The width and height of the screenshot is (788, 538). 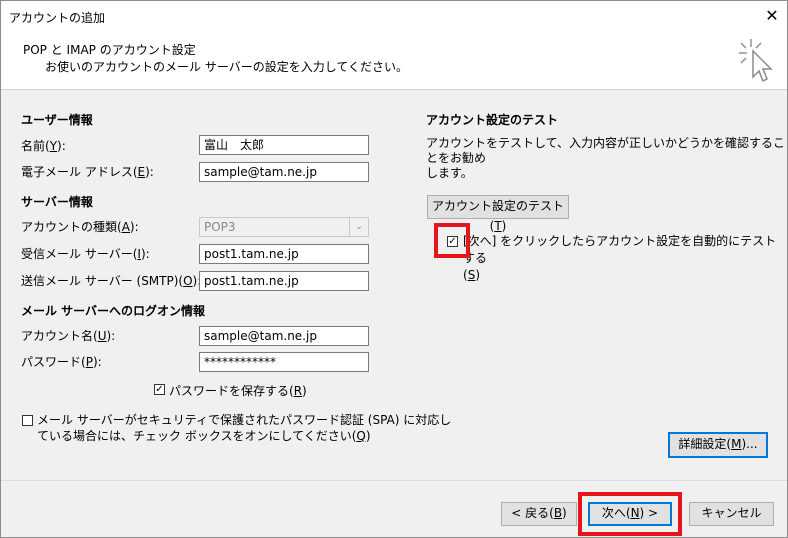 What do you see at coordinates (284, 336) in the screenshot?
I see `account-name-field: sample@tam.ne.jp` at bounding box center [284, 336].